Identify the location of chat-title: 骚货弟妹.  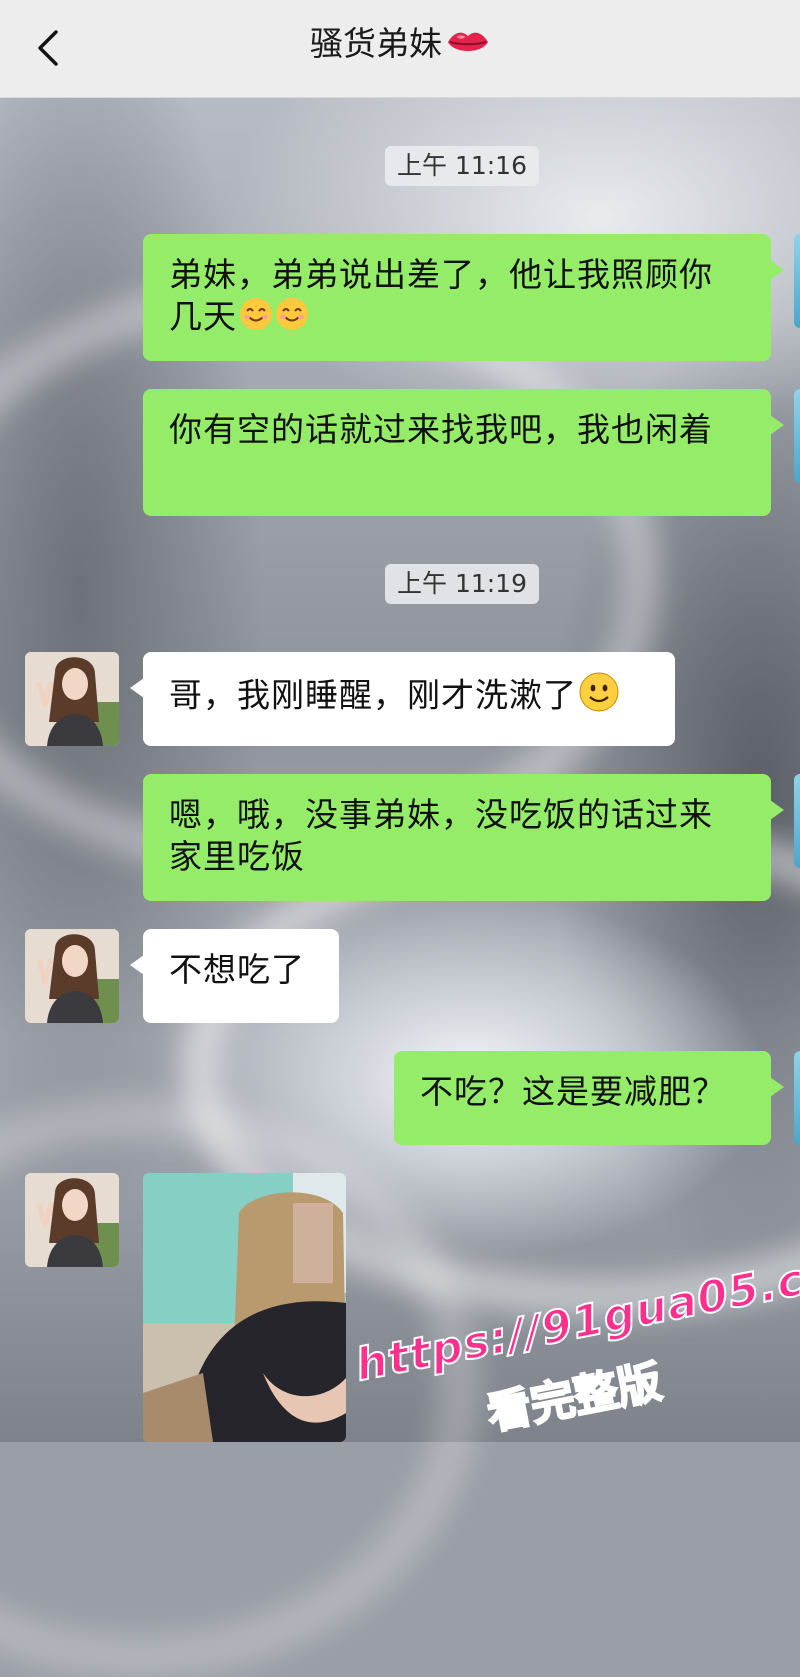
(400, 45).